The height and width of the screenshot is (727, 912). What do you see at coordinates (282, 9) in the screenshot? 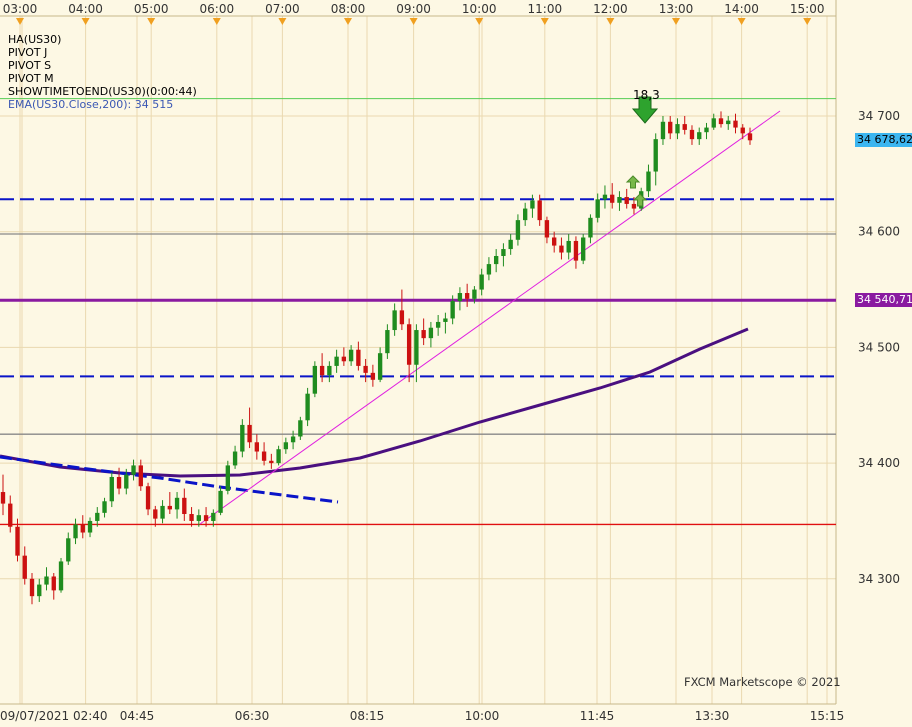
I see `top-time-label: 07:00` at bounding box center [282, 9].